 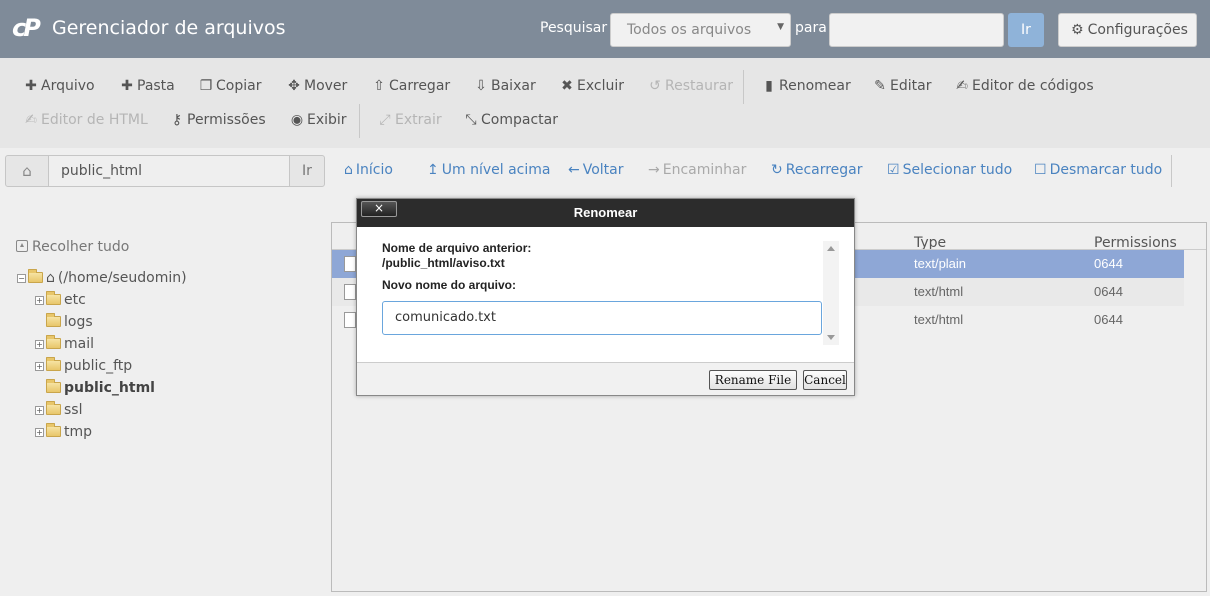 What do you see at coordinates (433, 170) in the screenshot?
I see `level-up-icon: ↥` at bounding box center [433, 170].